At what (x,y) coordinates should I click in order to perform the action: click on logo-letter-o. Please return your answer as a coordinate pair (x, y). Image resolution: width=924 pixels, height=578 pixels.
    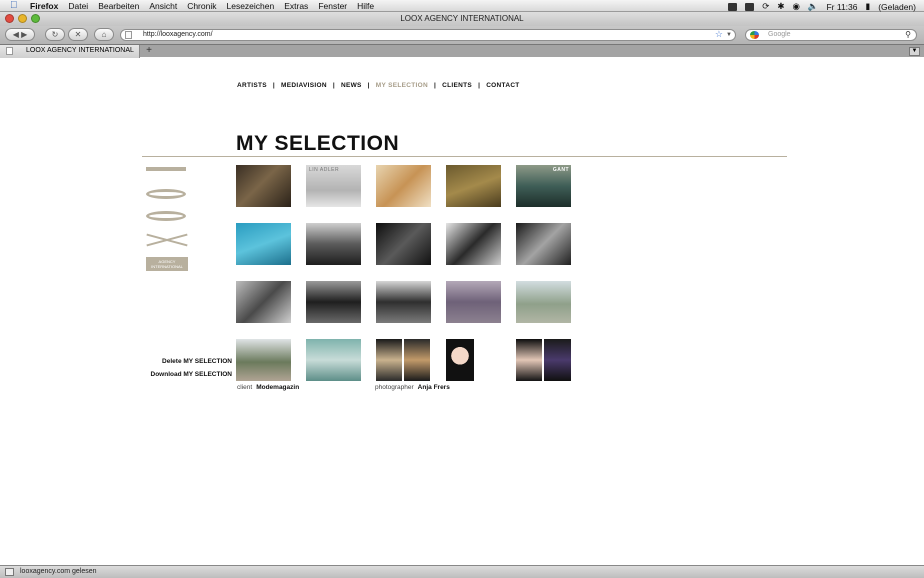
    Looking at the image, I should click on (166, 216).